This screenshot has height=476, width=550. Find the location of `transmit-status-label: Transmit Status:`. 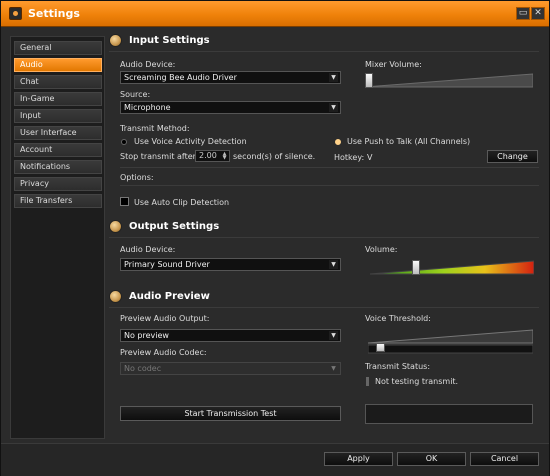

transmit-status-label: Transmit Status: is located at coordinates (398, 366).